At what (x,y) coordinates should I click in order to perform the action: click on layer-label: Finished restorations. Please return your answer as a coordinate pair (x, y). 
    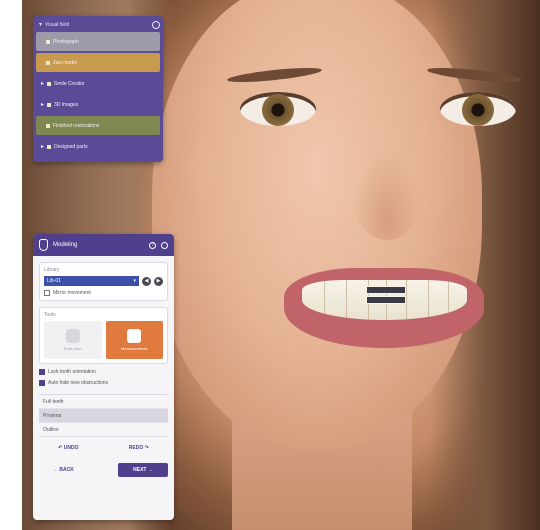
    Looking at the image, I should click on (76, 125).